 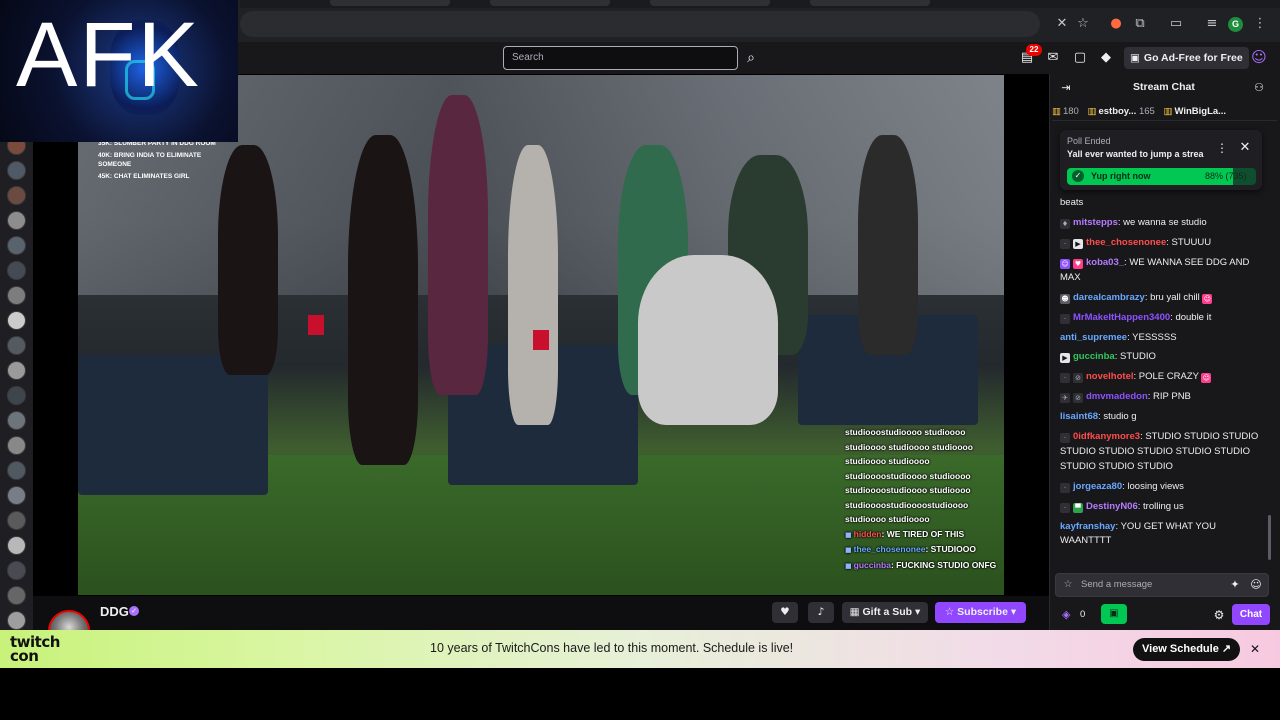 I want to click on bits-icon: ◆, so click(x=1106, y=58).